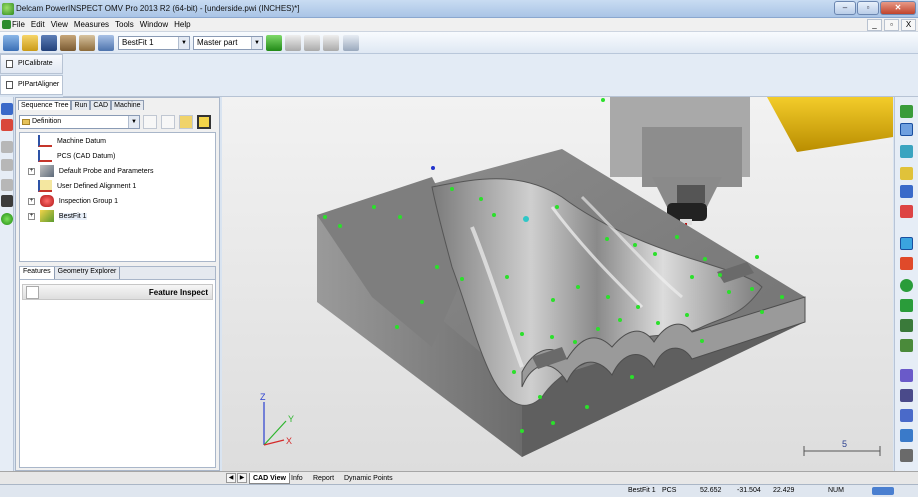  What do you see at coordinates (906, 111) in the screenshot?
I see `zoom-fit-icon` at bounding box center [906, 111].